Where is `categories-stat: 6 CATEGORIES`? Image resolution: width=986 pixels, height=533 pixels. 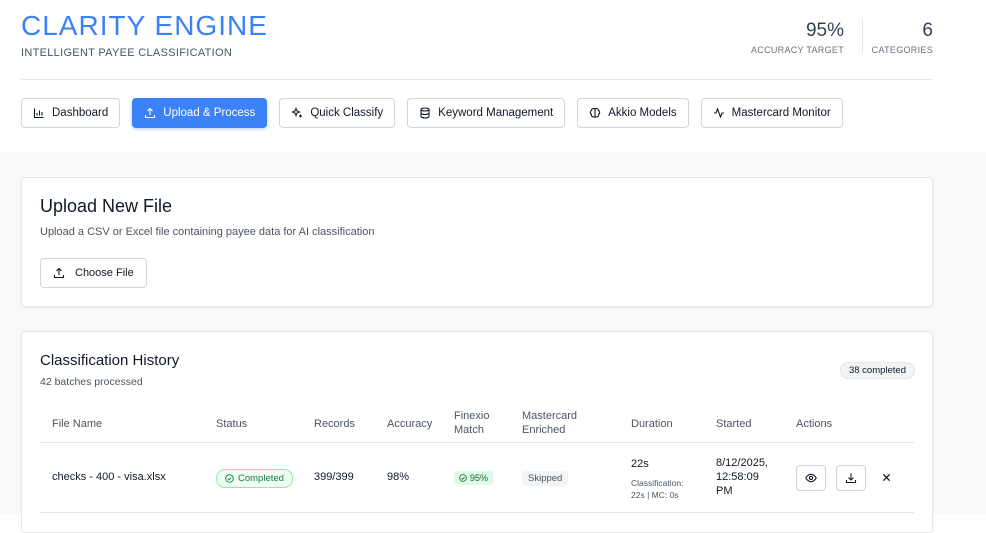
categories-stat: 6 CATEGORIES is located at coordinates (902, 37).